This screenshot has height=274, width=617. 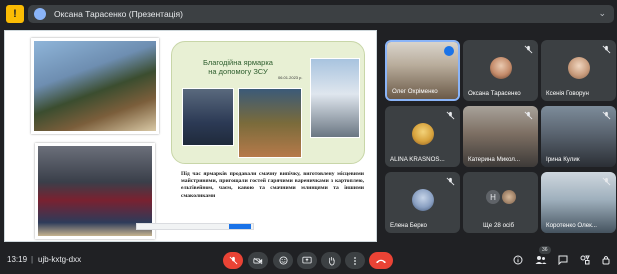 I want to click on clock: 13:19, so click(x=17, y=259).